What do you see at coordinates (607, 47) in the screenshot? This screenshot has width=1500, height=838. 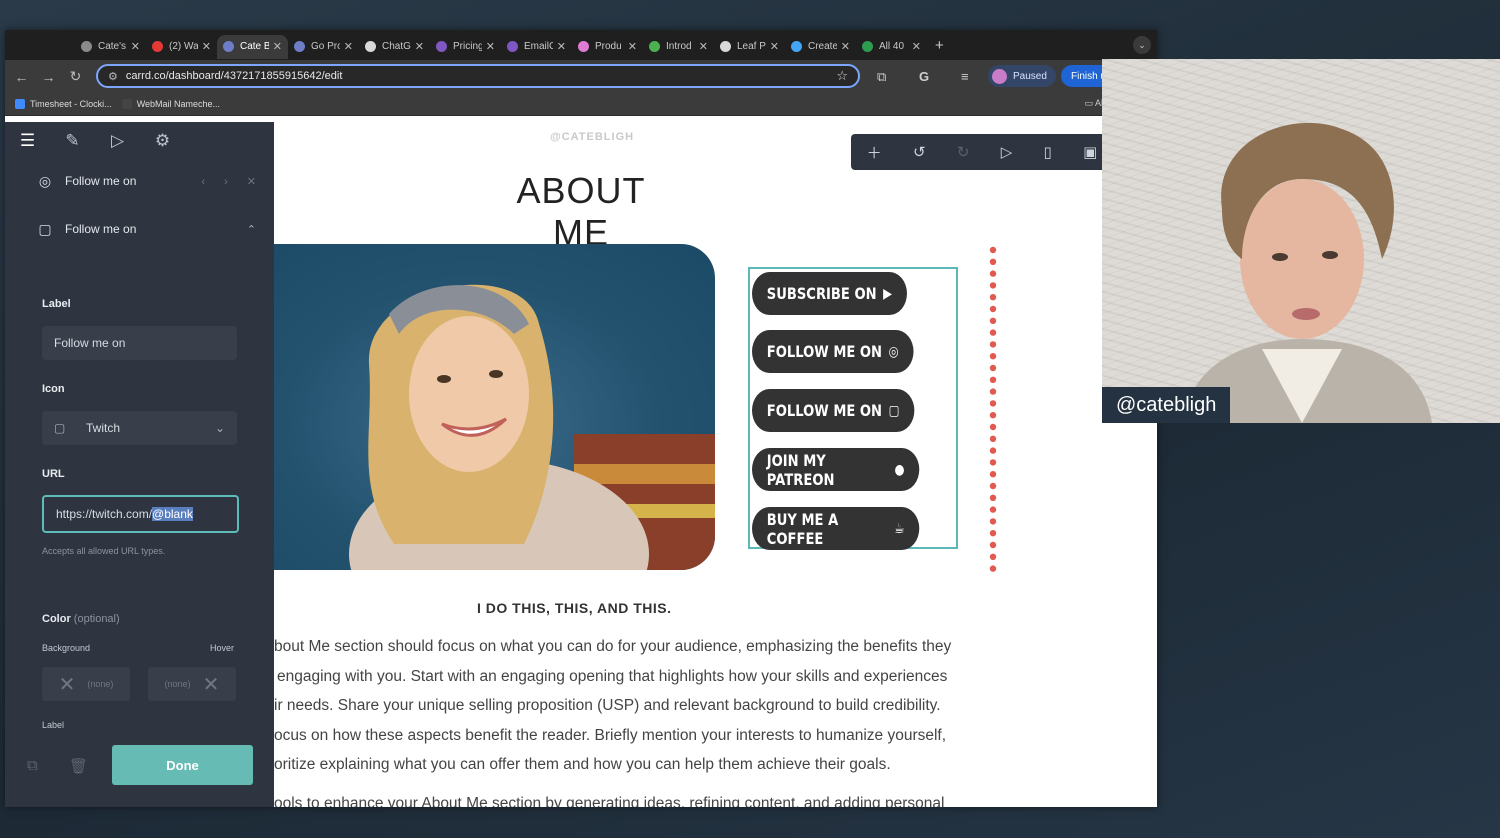 I see `browser-tab: Produ ✕` at bounding box center [607, 47].